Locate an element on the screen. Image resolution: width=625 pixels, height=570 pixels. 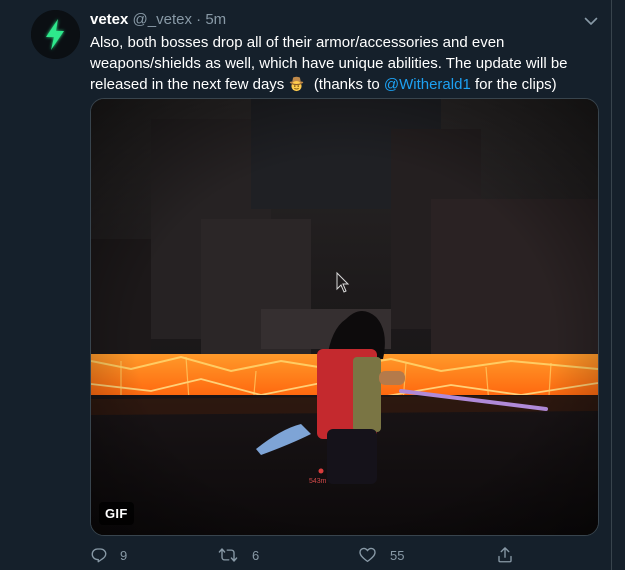
tweet-header: vetex @_vetex · 5m is located at coordinates (158, 20).